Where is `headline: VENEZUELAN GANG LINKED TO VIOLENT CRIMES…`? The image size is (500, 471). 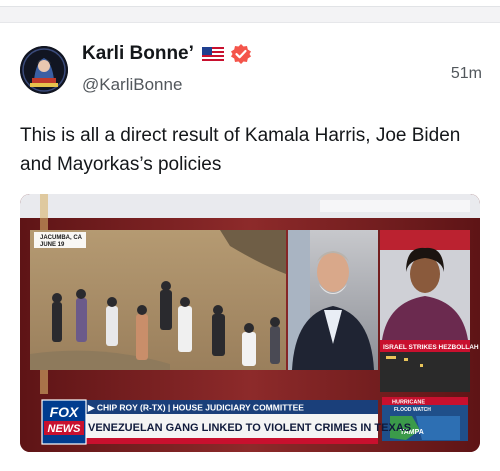
headline: VENEZUELAN GANG LINKED TO VIOLENT CRIMES… is located at coordinates (249, 428).